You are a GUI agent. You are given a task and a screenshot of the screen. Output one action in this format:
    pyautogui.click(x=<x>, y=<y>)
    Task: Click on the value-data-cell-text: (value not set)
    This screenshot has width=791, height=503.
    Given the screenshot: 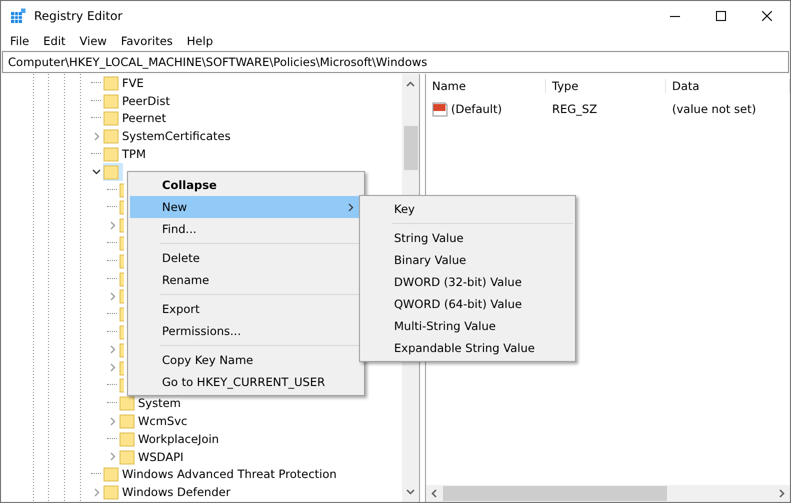 What is the action you would take?
    pyautogui.click(x=714, y=109)
    